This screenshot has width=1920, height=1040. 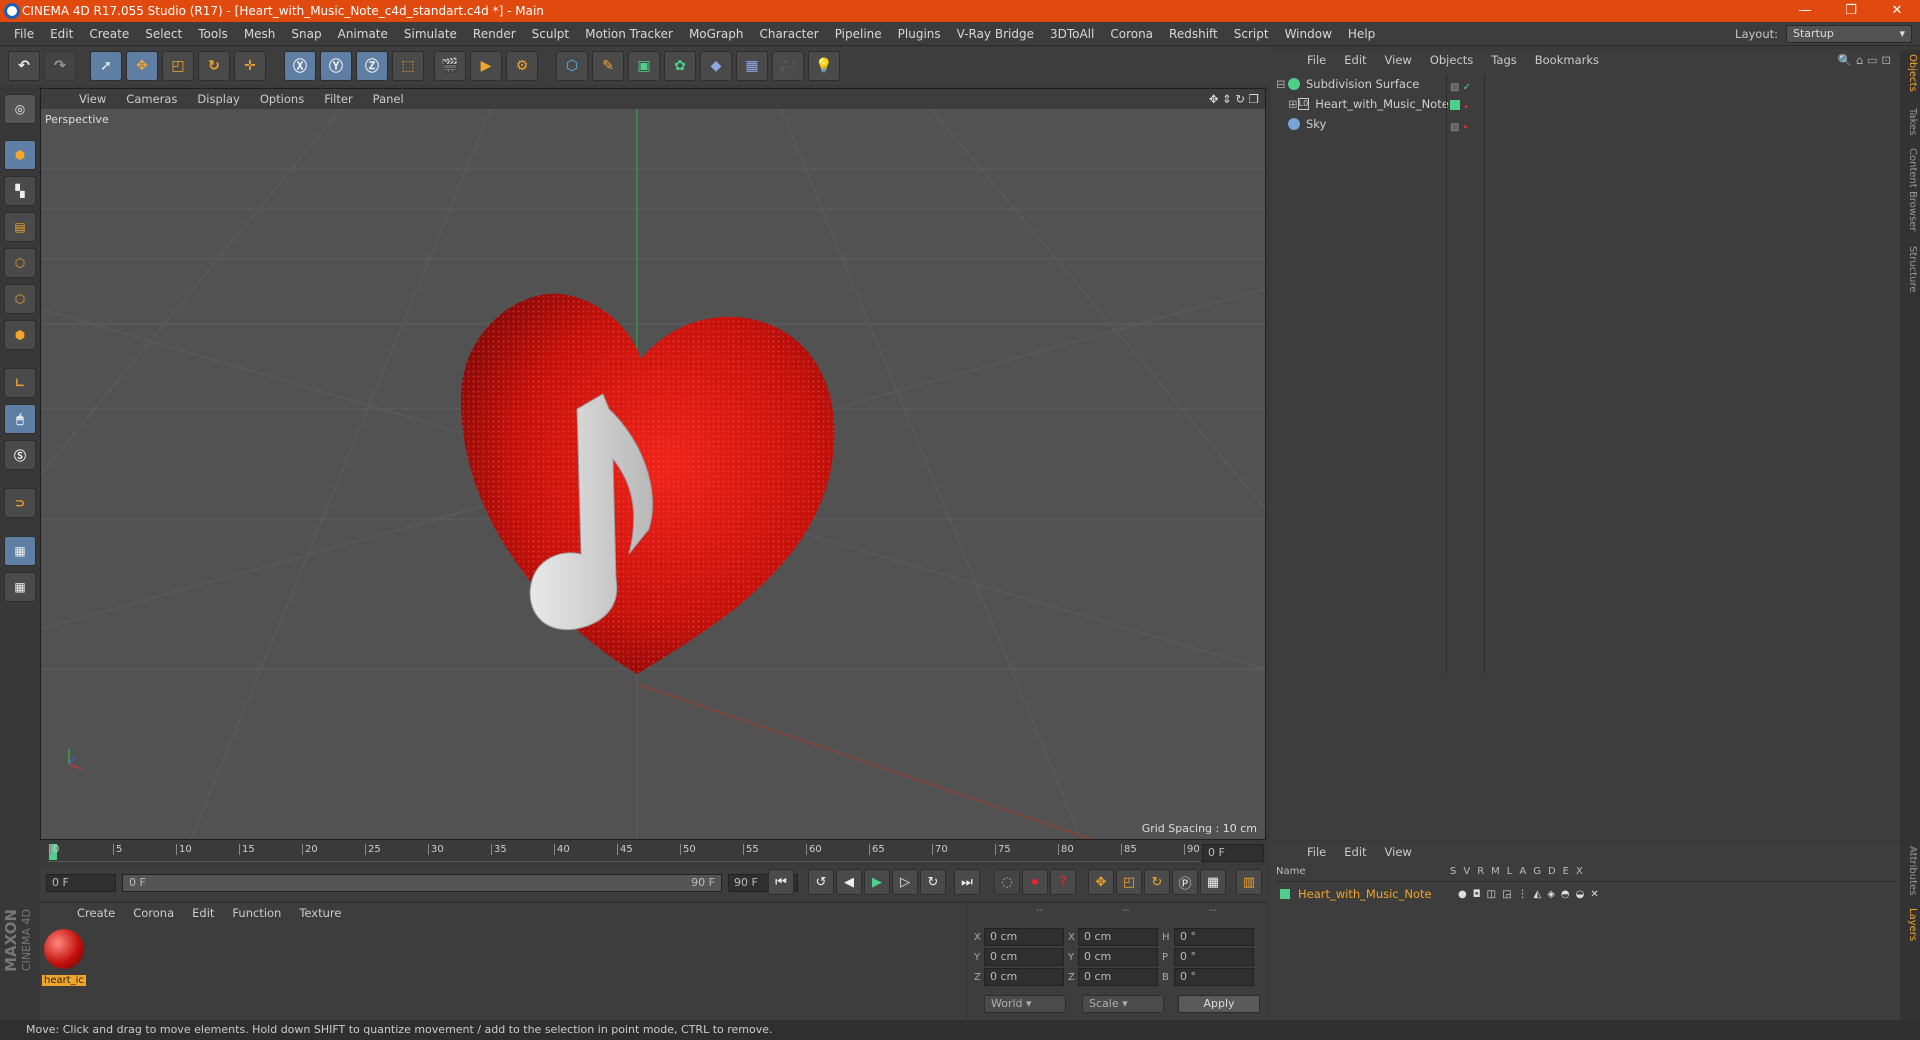 I want to click on obj-menu-view: View, so click(x=1398, y=60).